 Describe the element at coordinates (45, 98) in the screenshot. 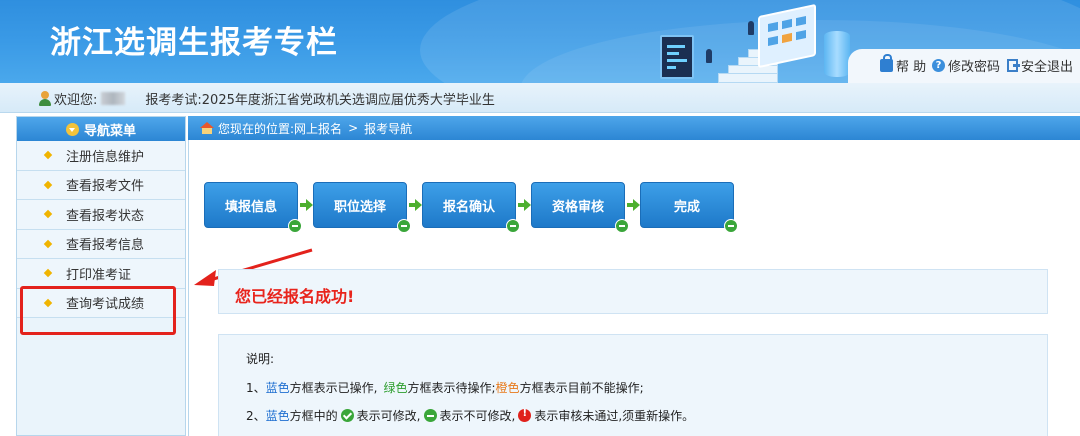

I see `user-icon` at that location.